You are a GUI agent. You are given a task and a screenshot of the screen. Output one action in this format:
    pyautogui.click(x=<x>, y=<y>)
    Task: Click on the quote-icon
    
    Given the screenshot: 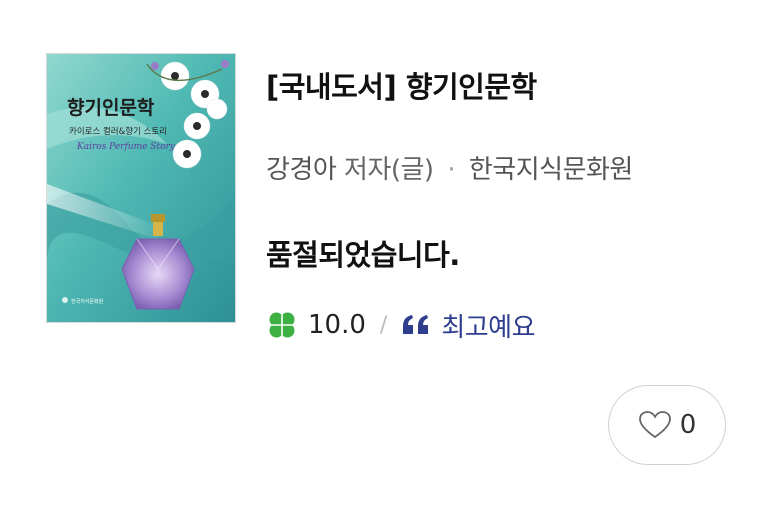 What is the action you would take?
    pyautogui.click(x=416, y=324)
    